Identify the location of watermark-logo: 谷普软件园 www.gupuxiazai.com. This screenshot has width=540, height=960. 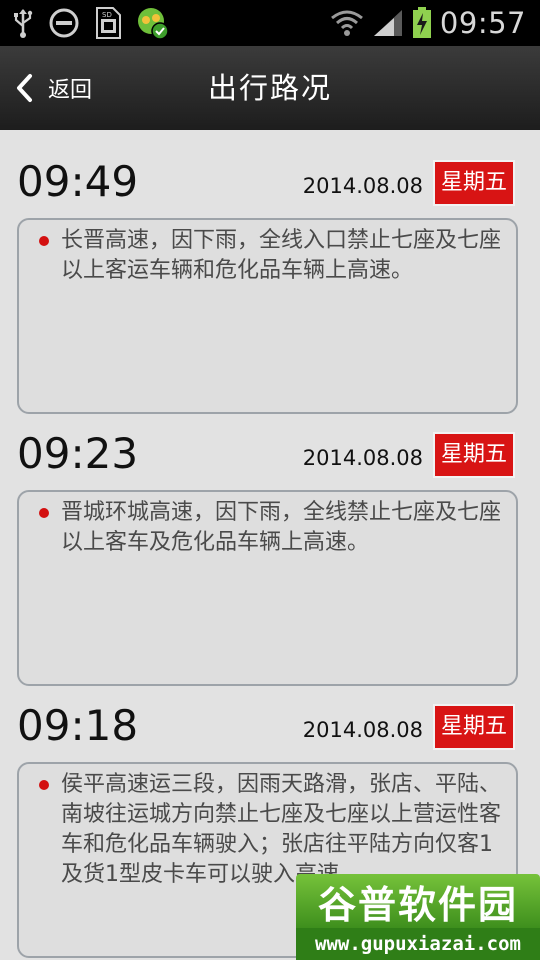
(418, 917).